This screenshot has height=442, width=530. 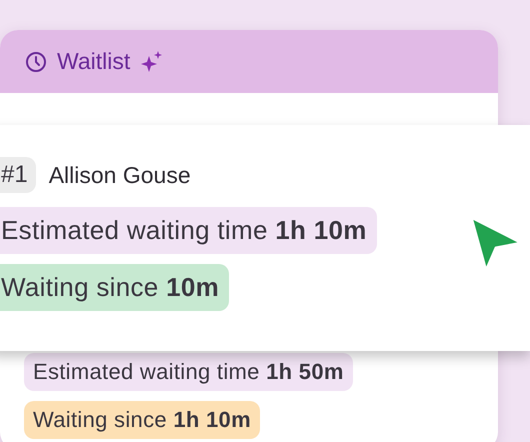 I want to click on status-chip: Waiting since 1h 10m, so click(x=142, y=420).